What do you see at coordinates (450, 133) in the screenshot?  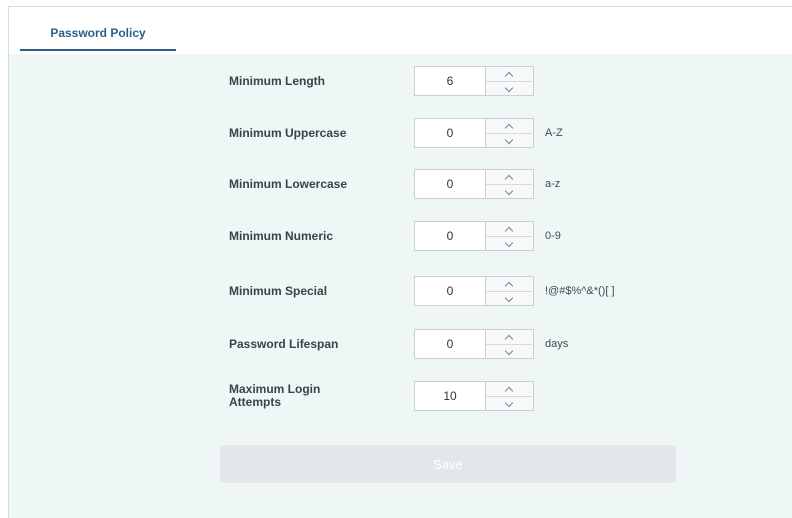 I see `minimum-uppercase-input` at bounding box center [450, 133].